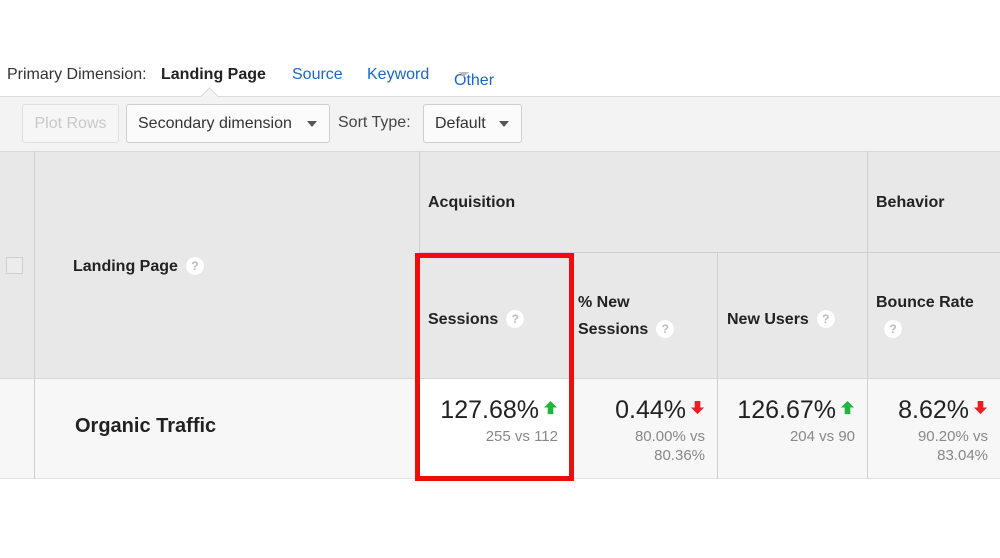 The image size is (1000, 558). Describe the element at coordinates (669, 436) in the screenshot. I see `new-sessions-compare-line1: 80.00% vs` at that location.